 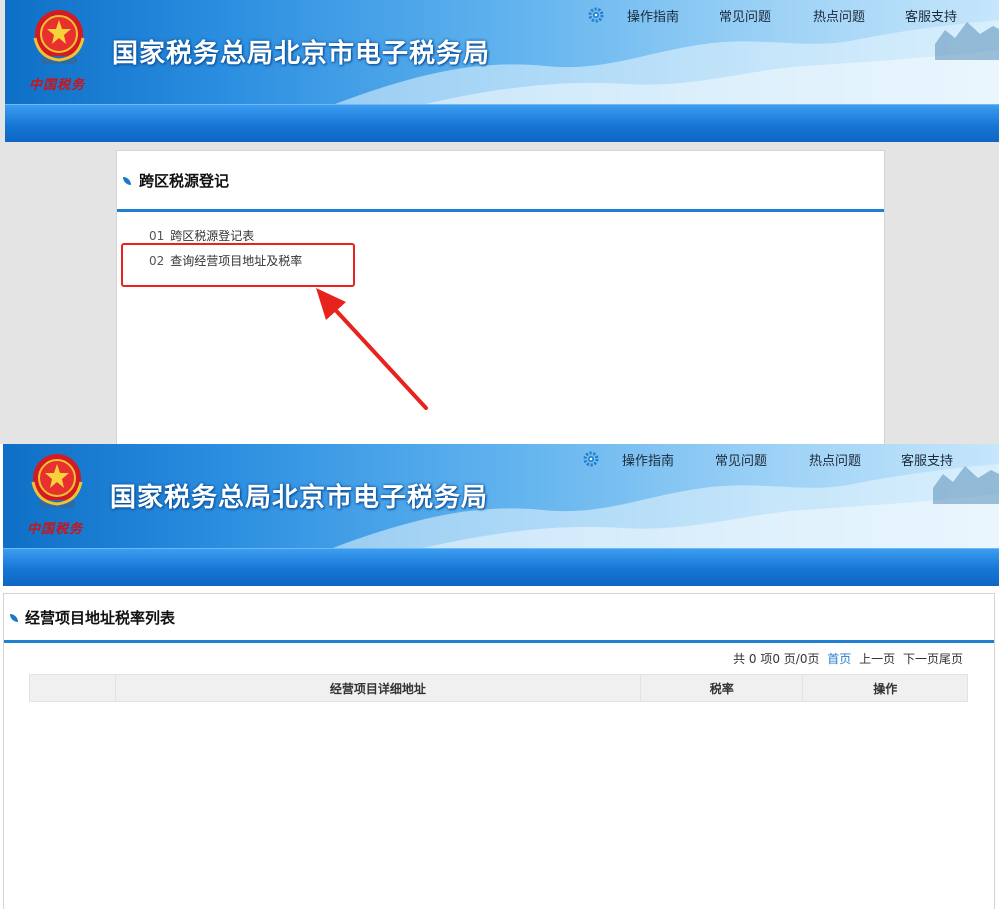 I want to click on panel-header: 跨区税源登记, so click(x=500, y=181).